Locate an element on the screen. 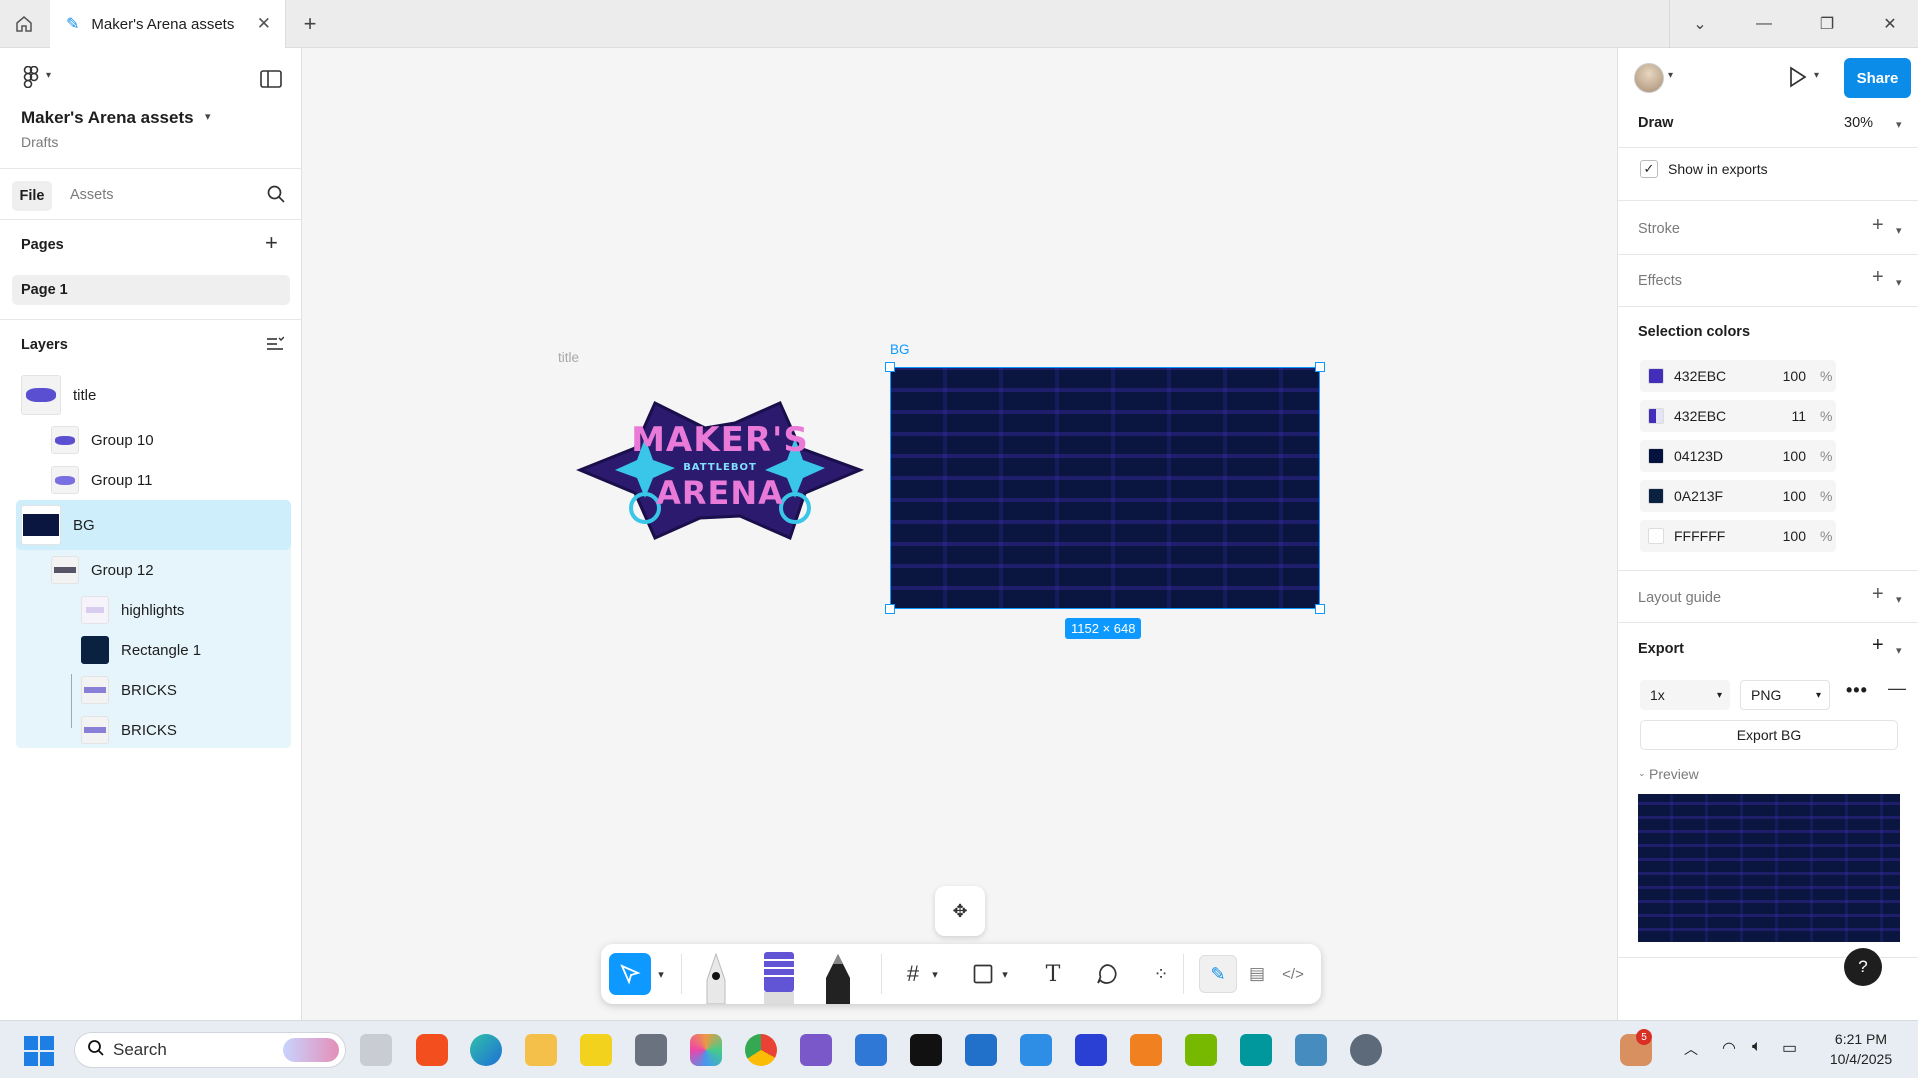 This screenshot has width=1918, height=1078. arduino-app-icon is located at coordinates (1256, 1050).